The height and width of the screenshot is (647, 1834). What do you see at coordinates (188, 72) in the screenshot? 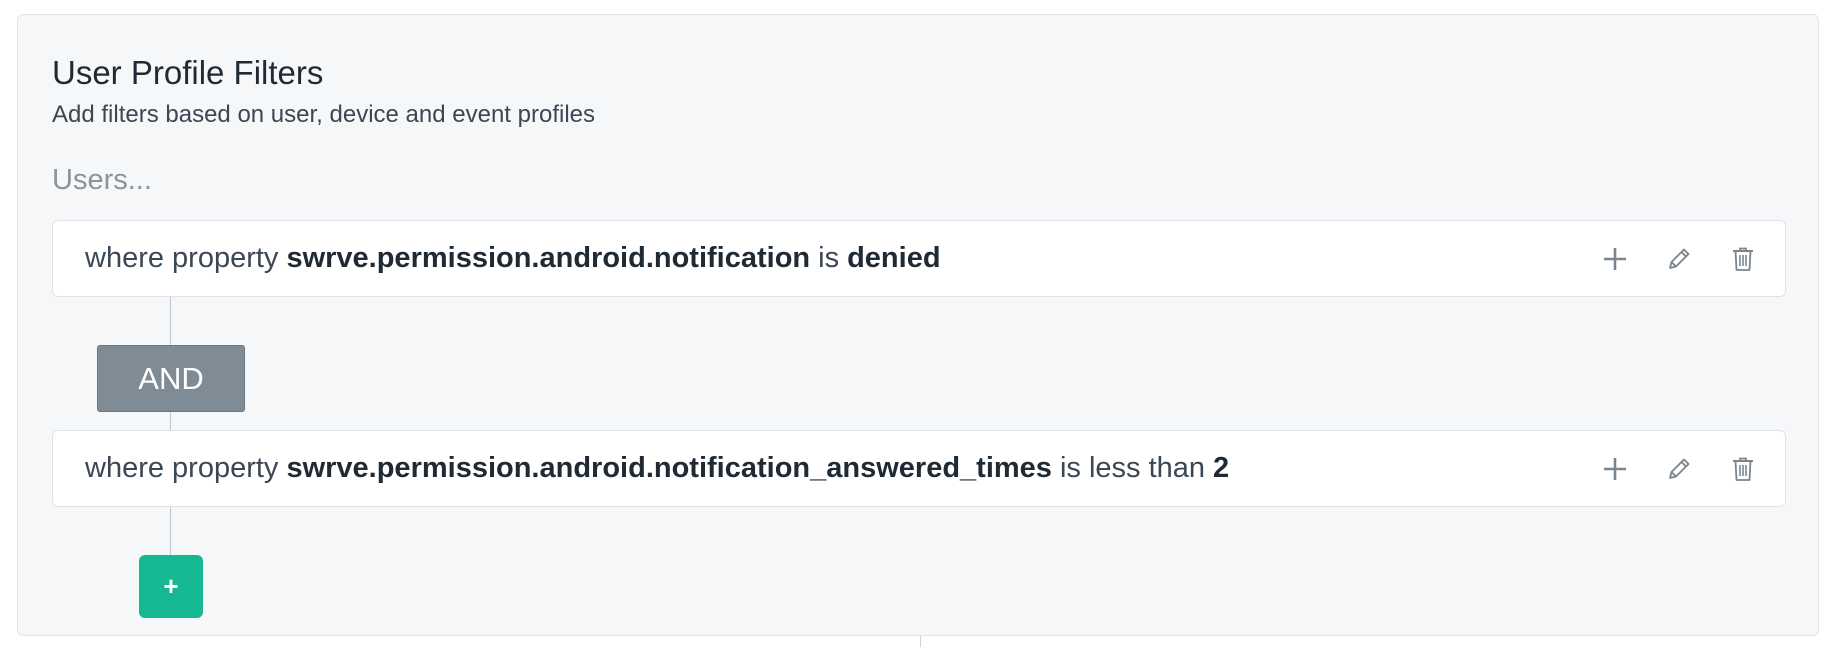
I see `panel-title: User Profile Filters` at bounding box center [188, 72].